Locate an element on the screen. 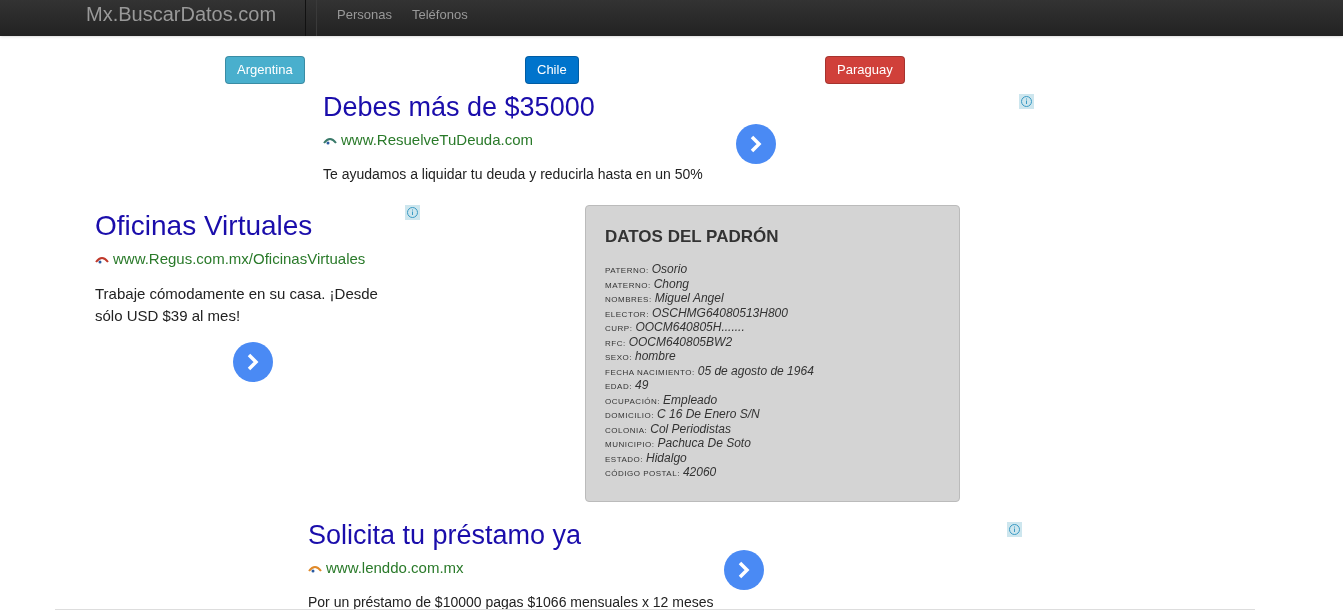 The height and width of the screenshot is (615, 1343). field-value: OOCM640805BW2 is located at coordinates (680, 342).